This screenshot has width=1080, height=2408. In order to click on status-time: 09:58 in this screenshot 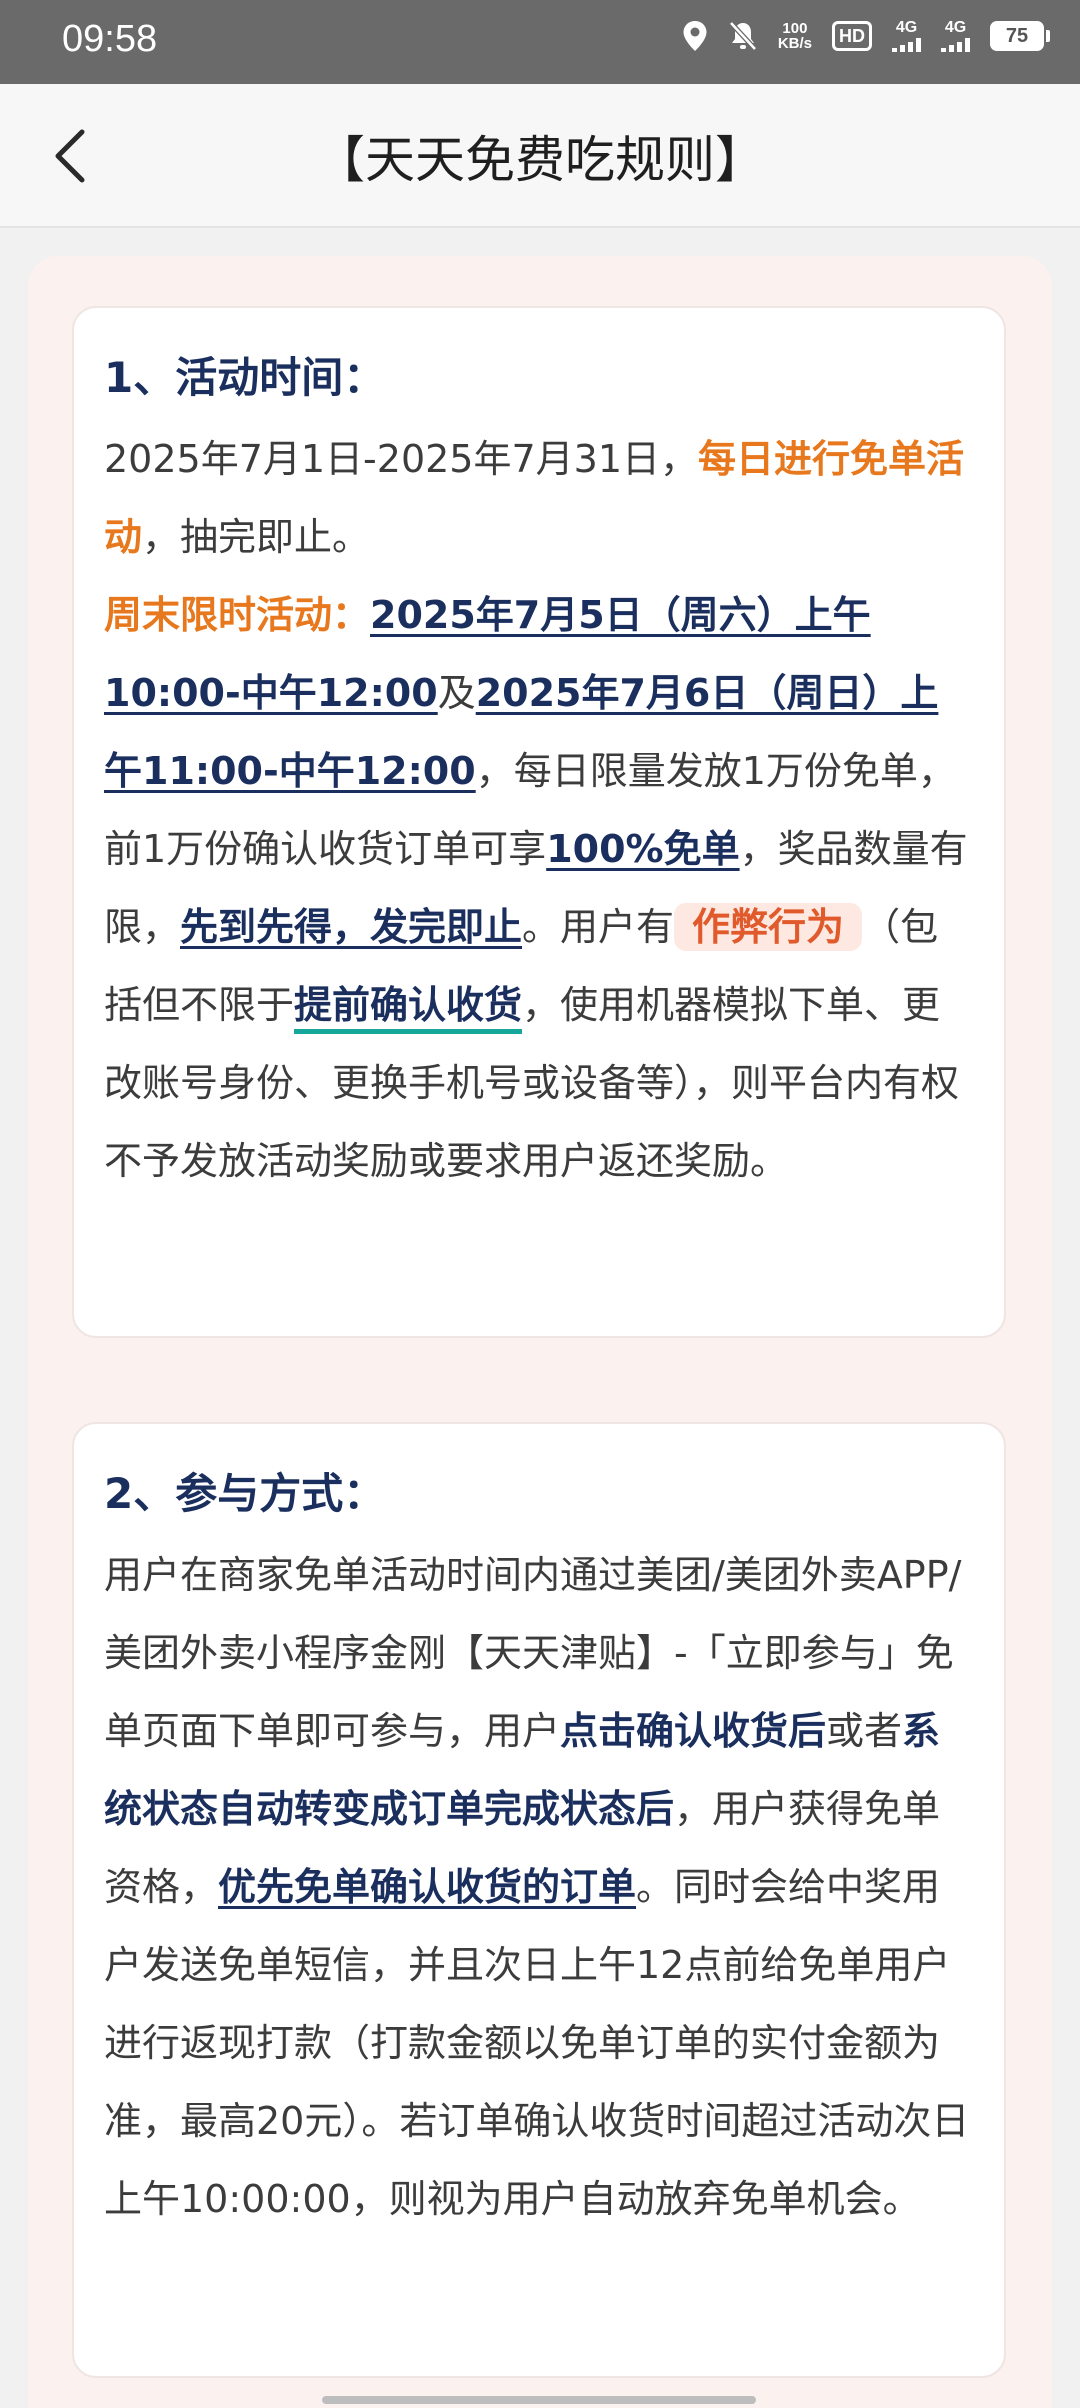, I will do `click(110, 39)`.